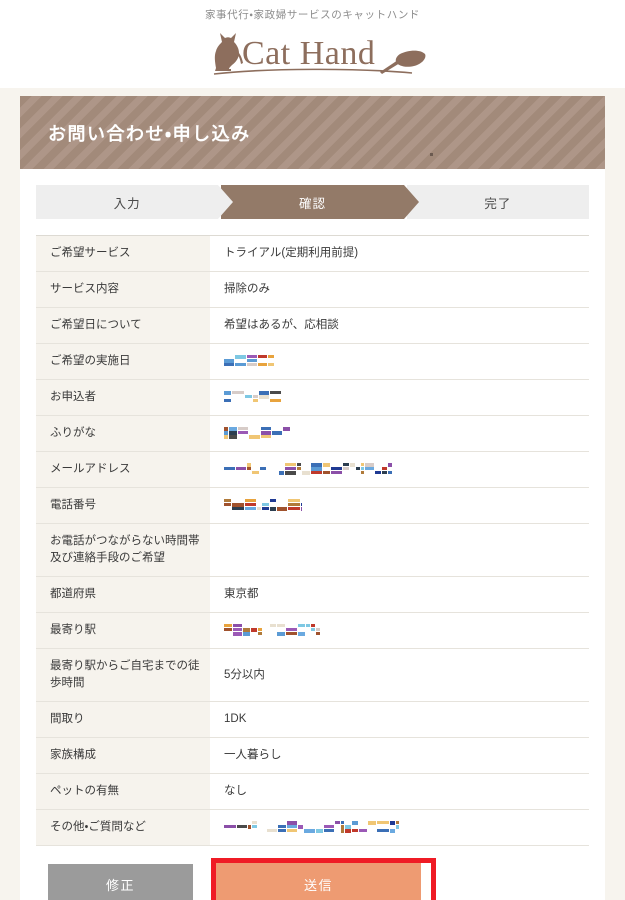 The image size is (625, 900). Describe the element at coordinates (127, 203) in the screenshot. I see `step-input-label: 入力` at that location.